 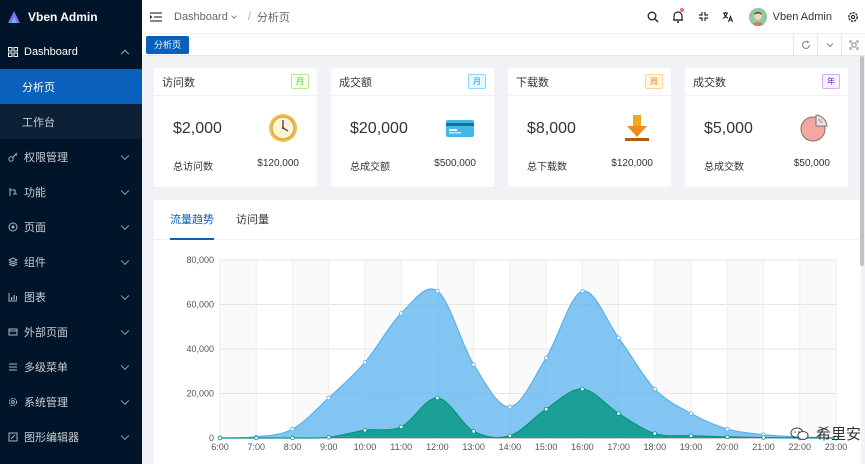 What do you see at coordinates (201, 17) in the screenshot?
I see `breadcrumb-dashboard: Dashboard` at bounding box center [201, 17].